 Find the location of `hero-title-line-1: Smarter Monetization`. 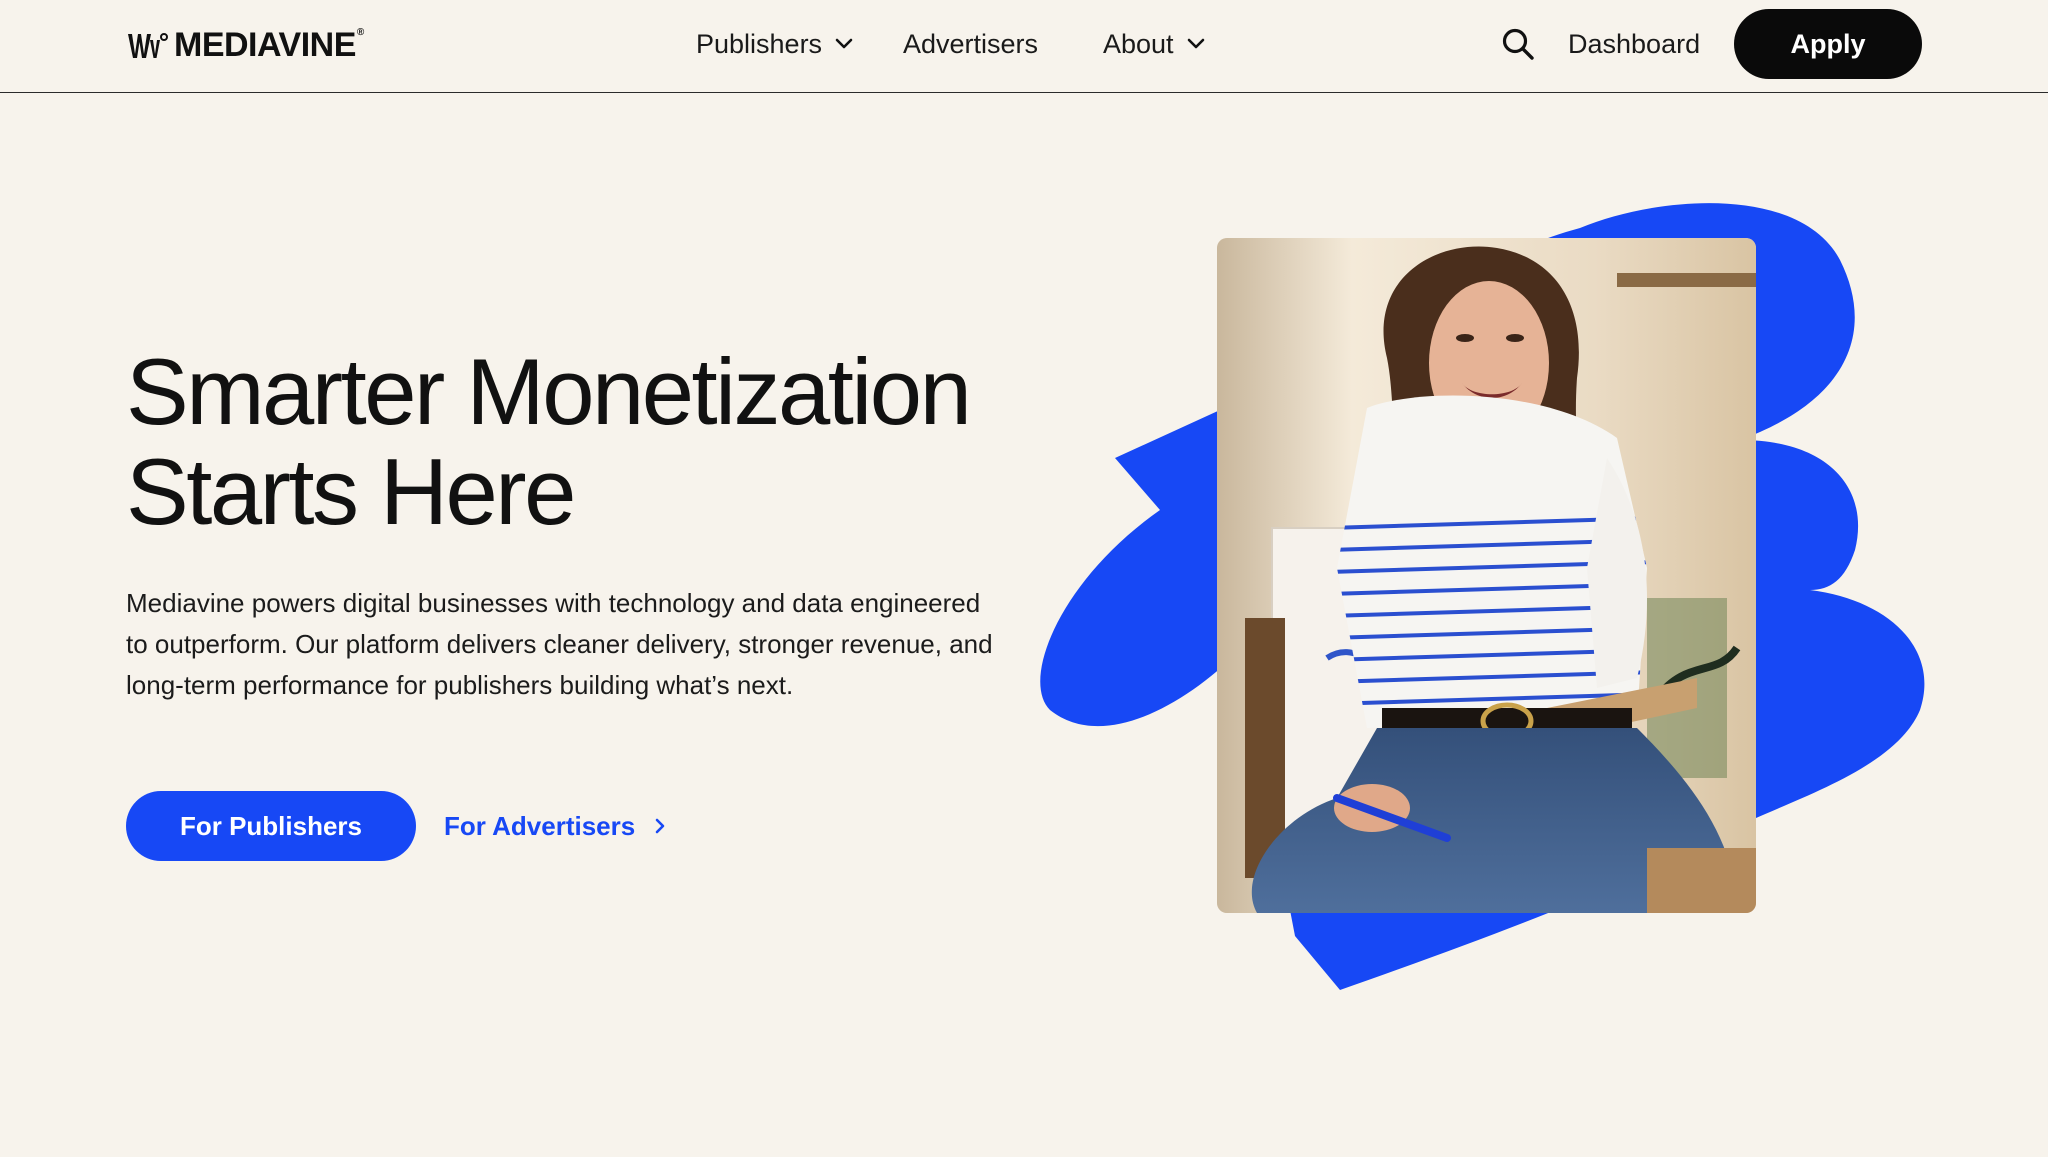

hero-title-line-1: Smarter Monetization is located at coordinates (549, 391).